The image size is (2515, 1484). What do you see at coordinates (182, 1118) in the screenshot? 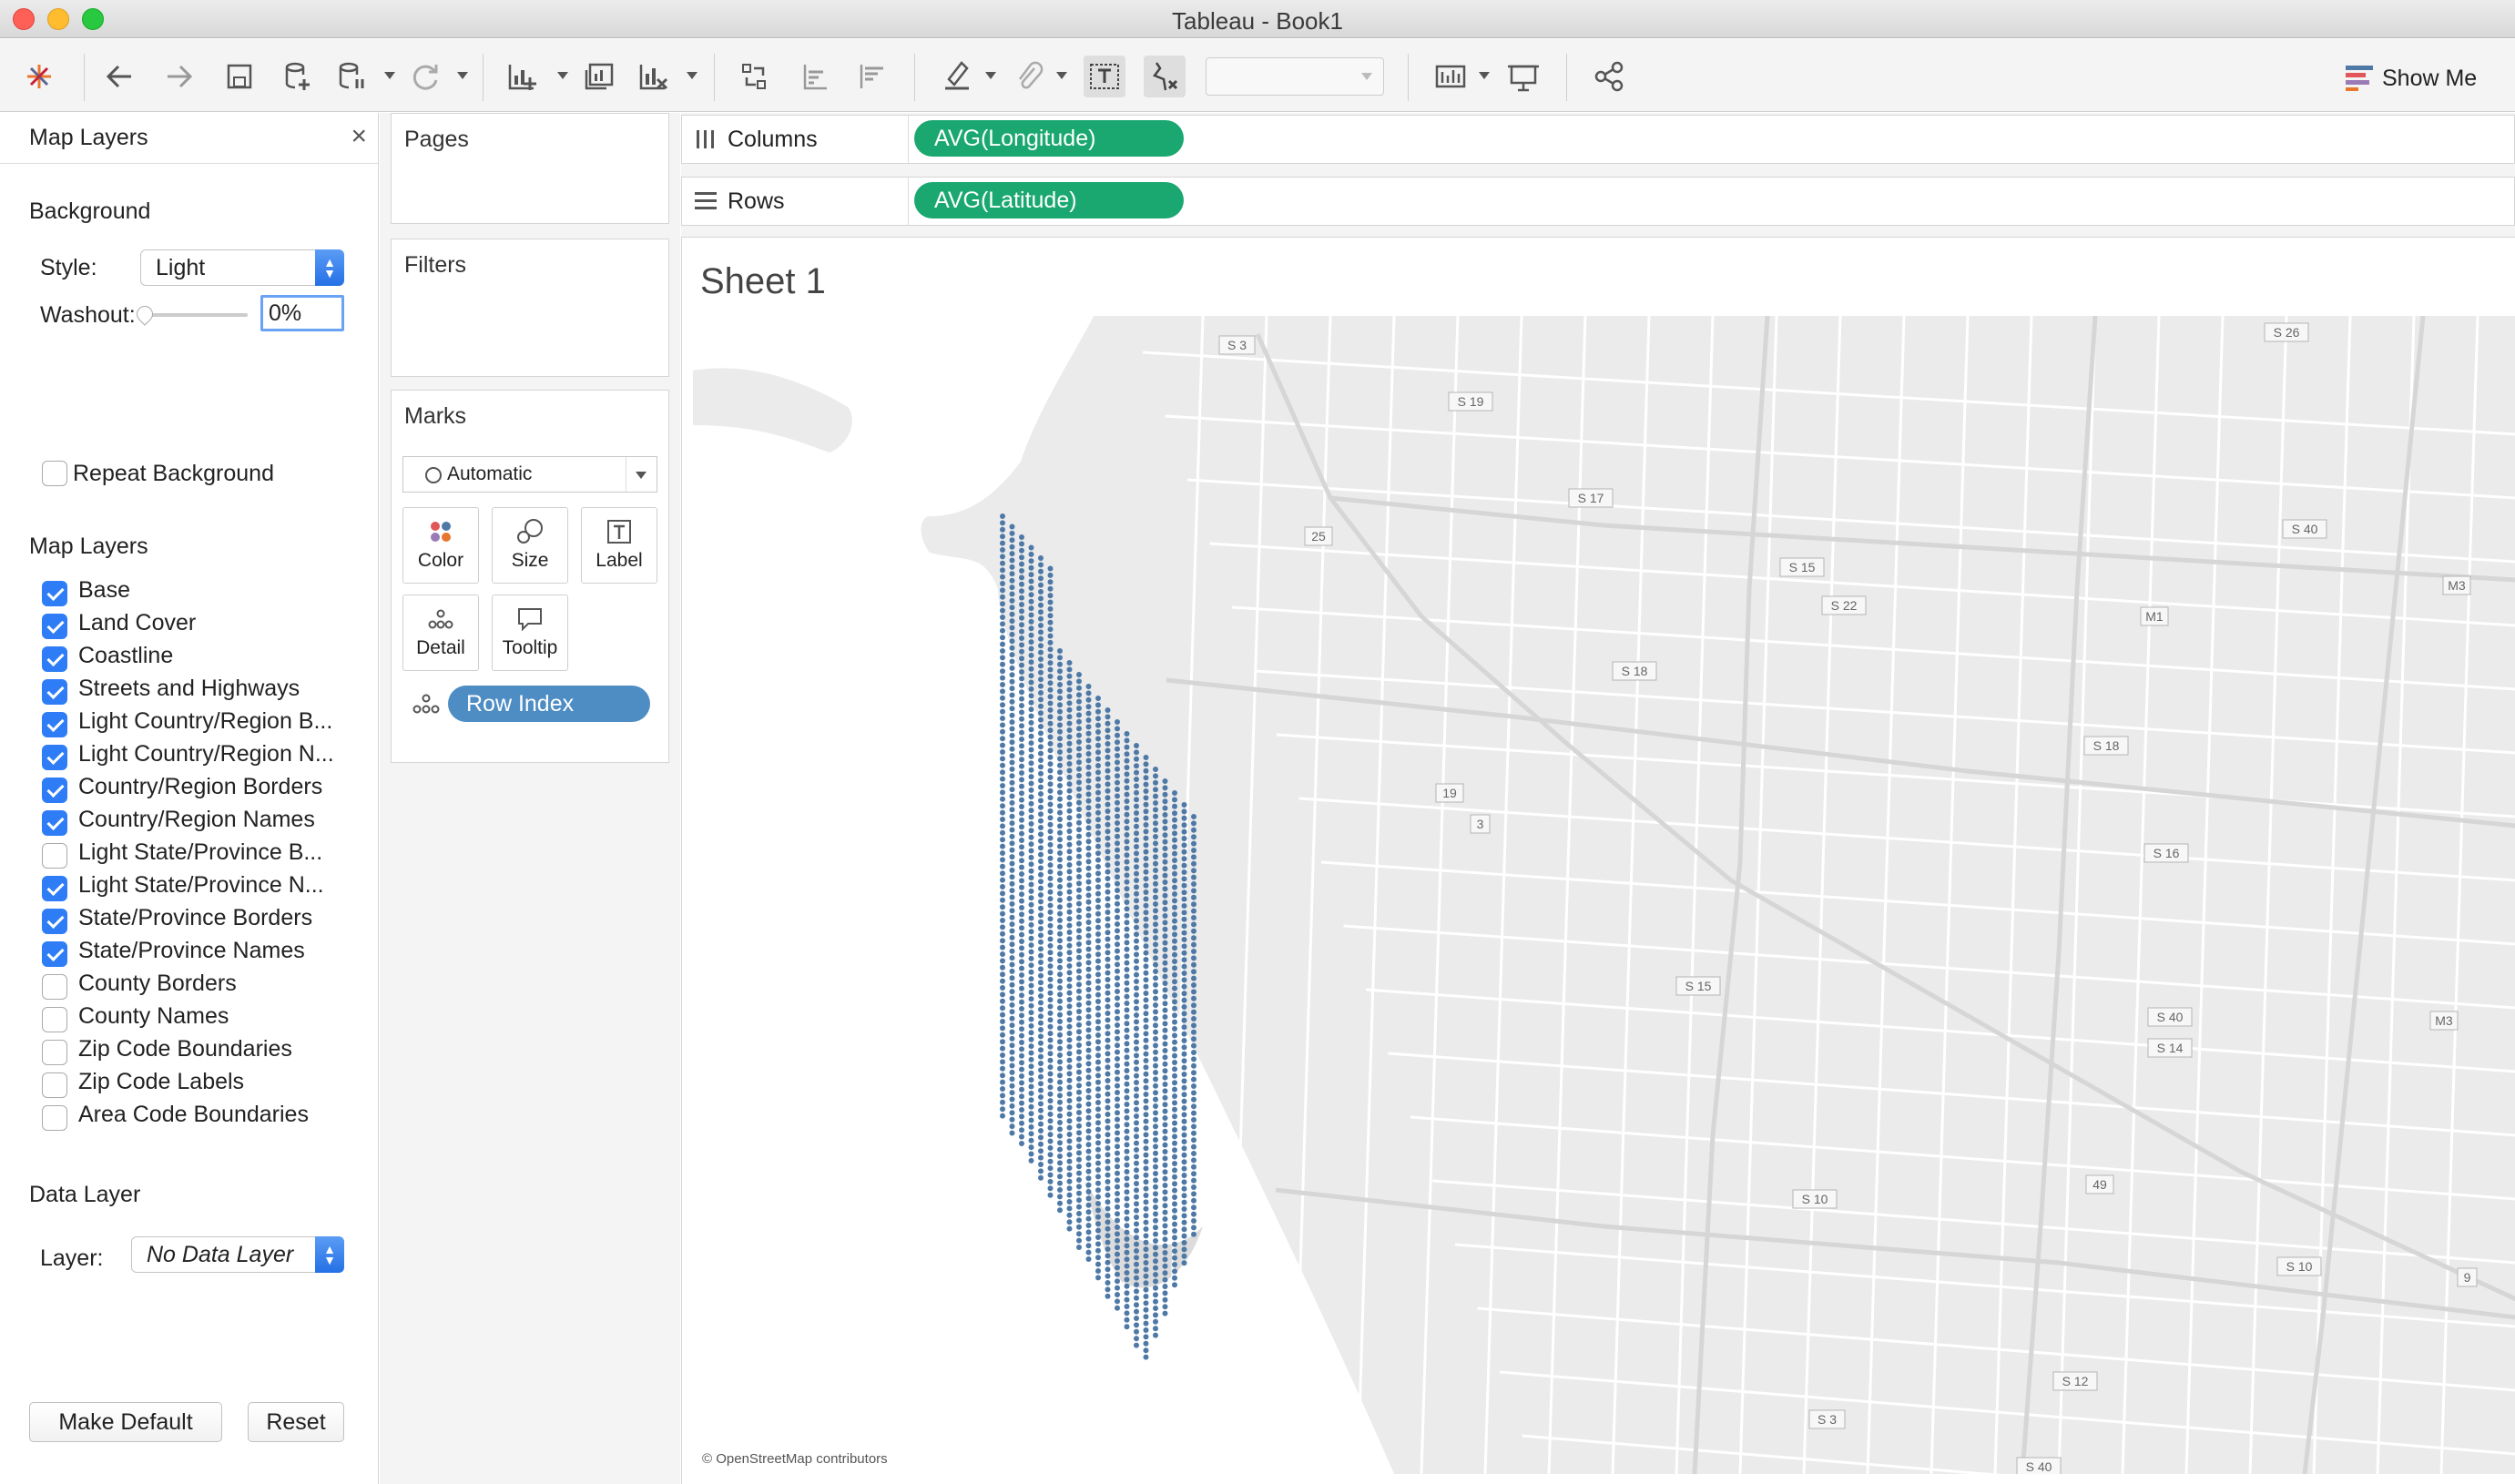
I see `map-layer-item: Area Code Boundaries` at bounding box center [182, 1118].